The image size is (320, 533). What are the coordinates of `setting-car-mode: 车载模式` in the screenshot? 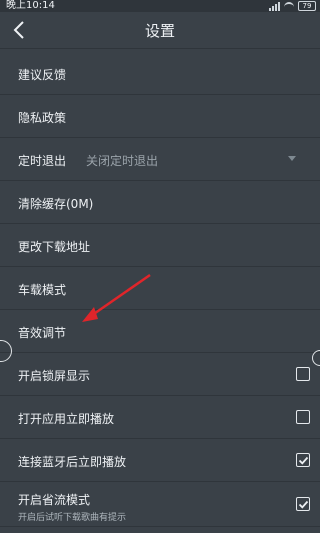 It's located at (160, 288).